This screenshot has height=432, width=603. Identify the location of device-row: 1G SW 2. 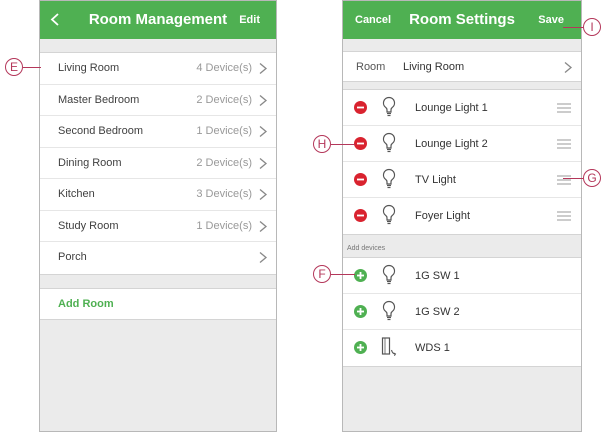
(462, 312).